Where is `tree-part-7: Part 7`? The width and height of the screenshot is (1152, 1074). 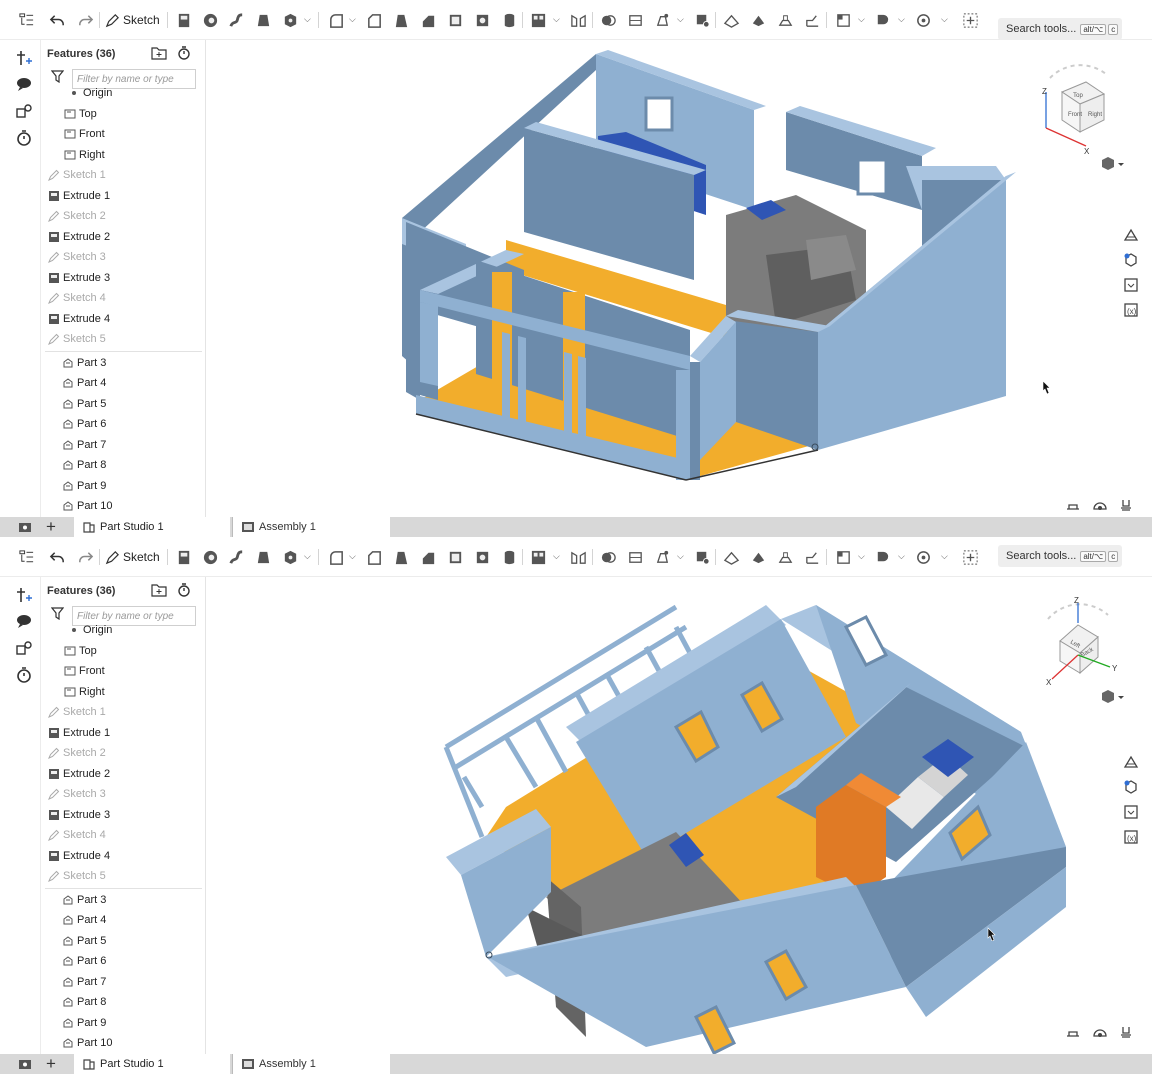 tree-part-7: Part 7 is located at coordinates (124, 981).